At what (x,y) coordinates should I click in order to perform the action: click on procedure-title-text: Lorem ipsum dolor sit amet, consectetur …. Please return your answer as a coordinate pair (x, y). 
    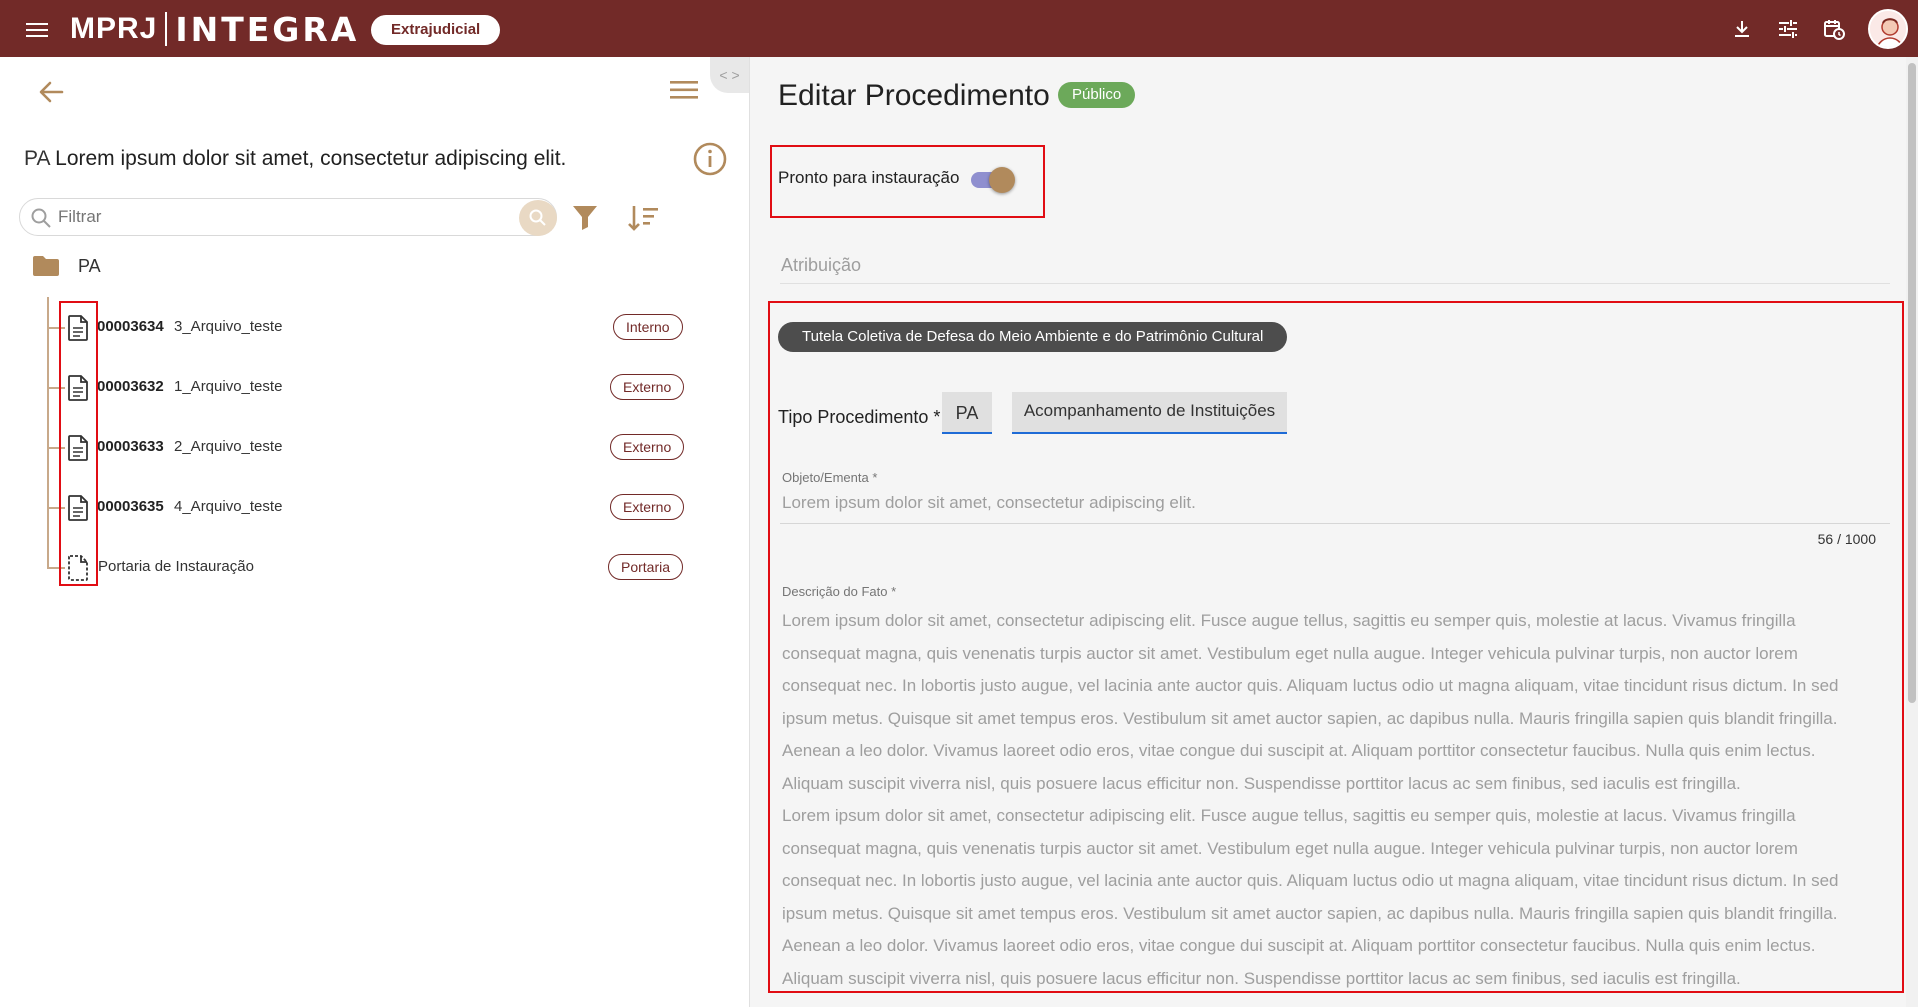
    Looking at the image, I should click on (311, 158).